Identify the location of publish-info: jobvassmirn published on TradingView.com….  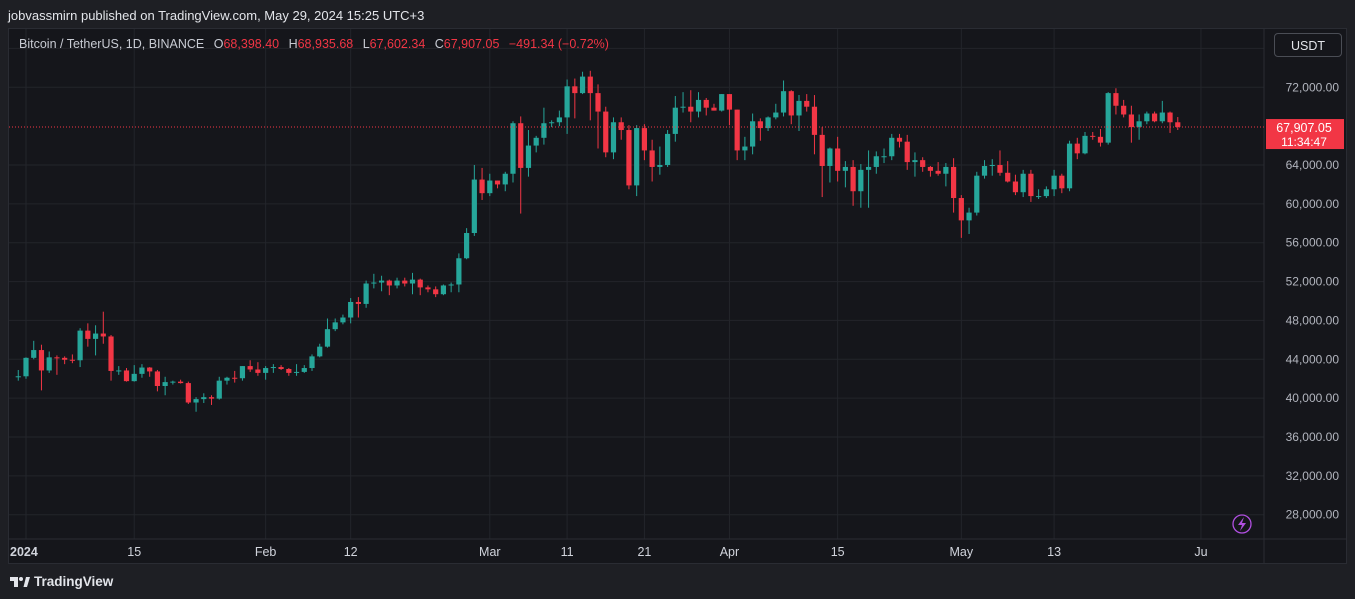
(216, 15).